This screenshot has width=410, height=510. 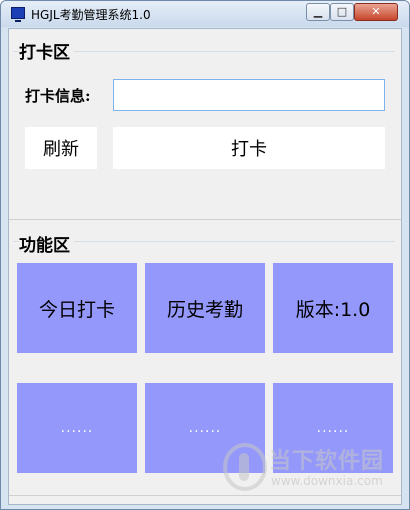 I want to click on tile-history-attendance: 历史考勤, so click(x=205, y=308).